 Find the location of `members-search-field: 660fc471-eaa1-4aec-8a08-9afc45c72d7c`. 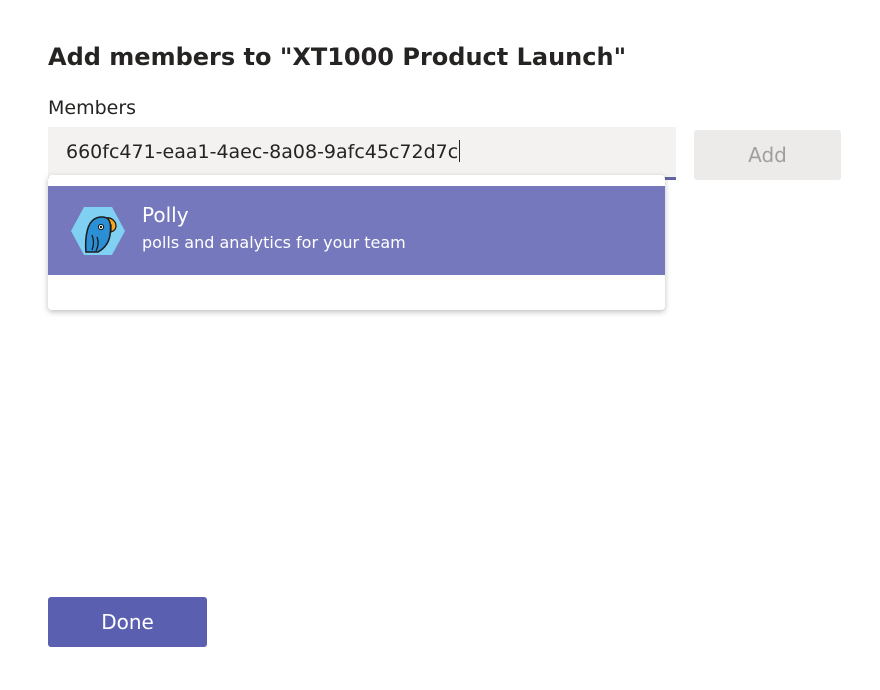

members-search-field: 660fc471-eaa1-4aec-8a08-9afc45c72d7c is located at coordinates (362, 153).